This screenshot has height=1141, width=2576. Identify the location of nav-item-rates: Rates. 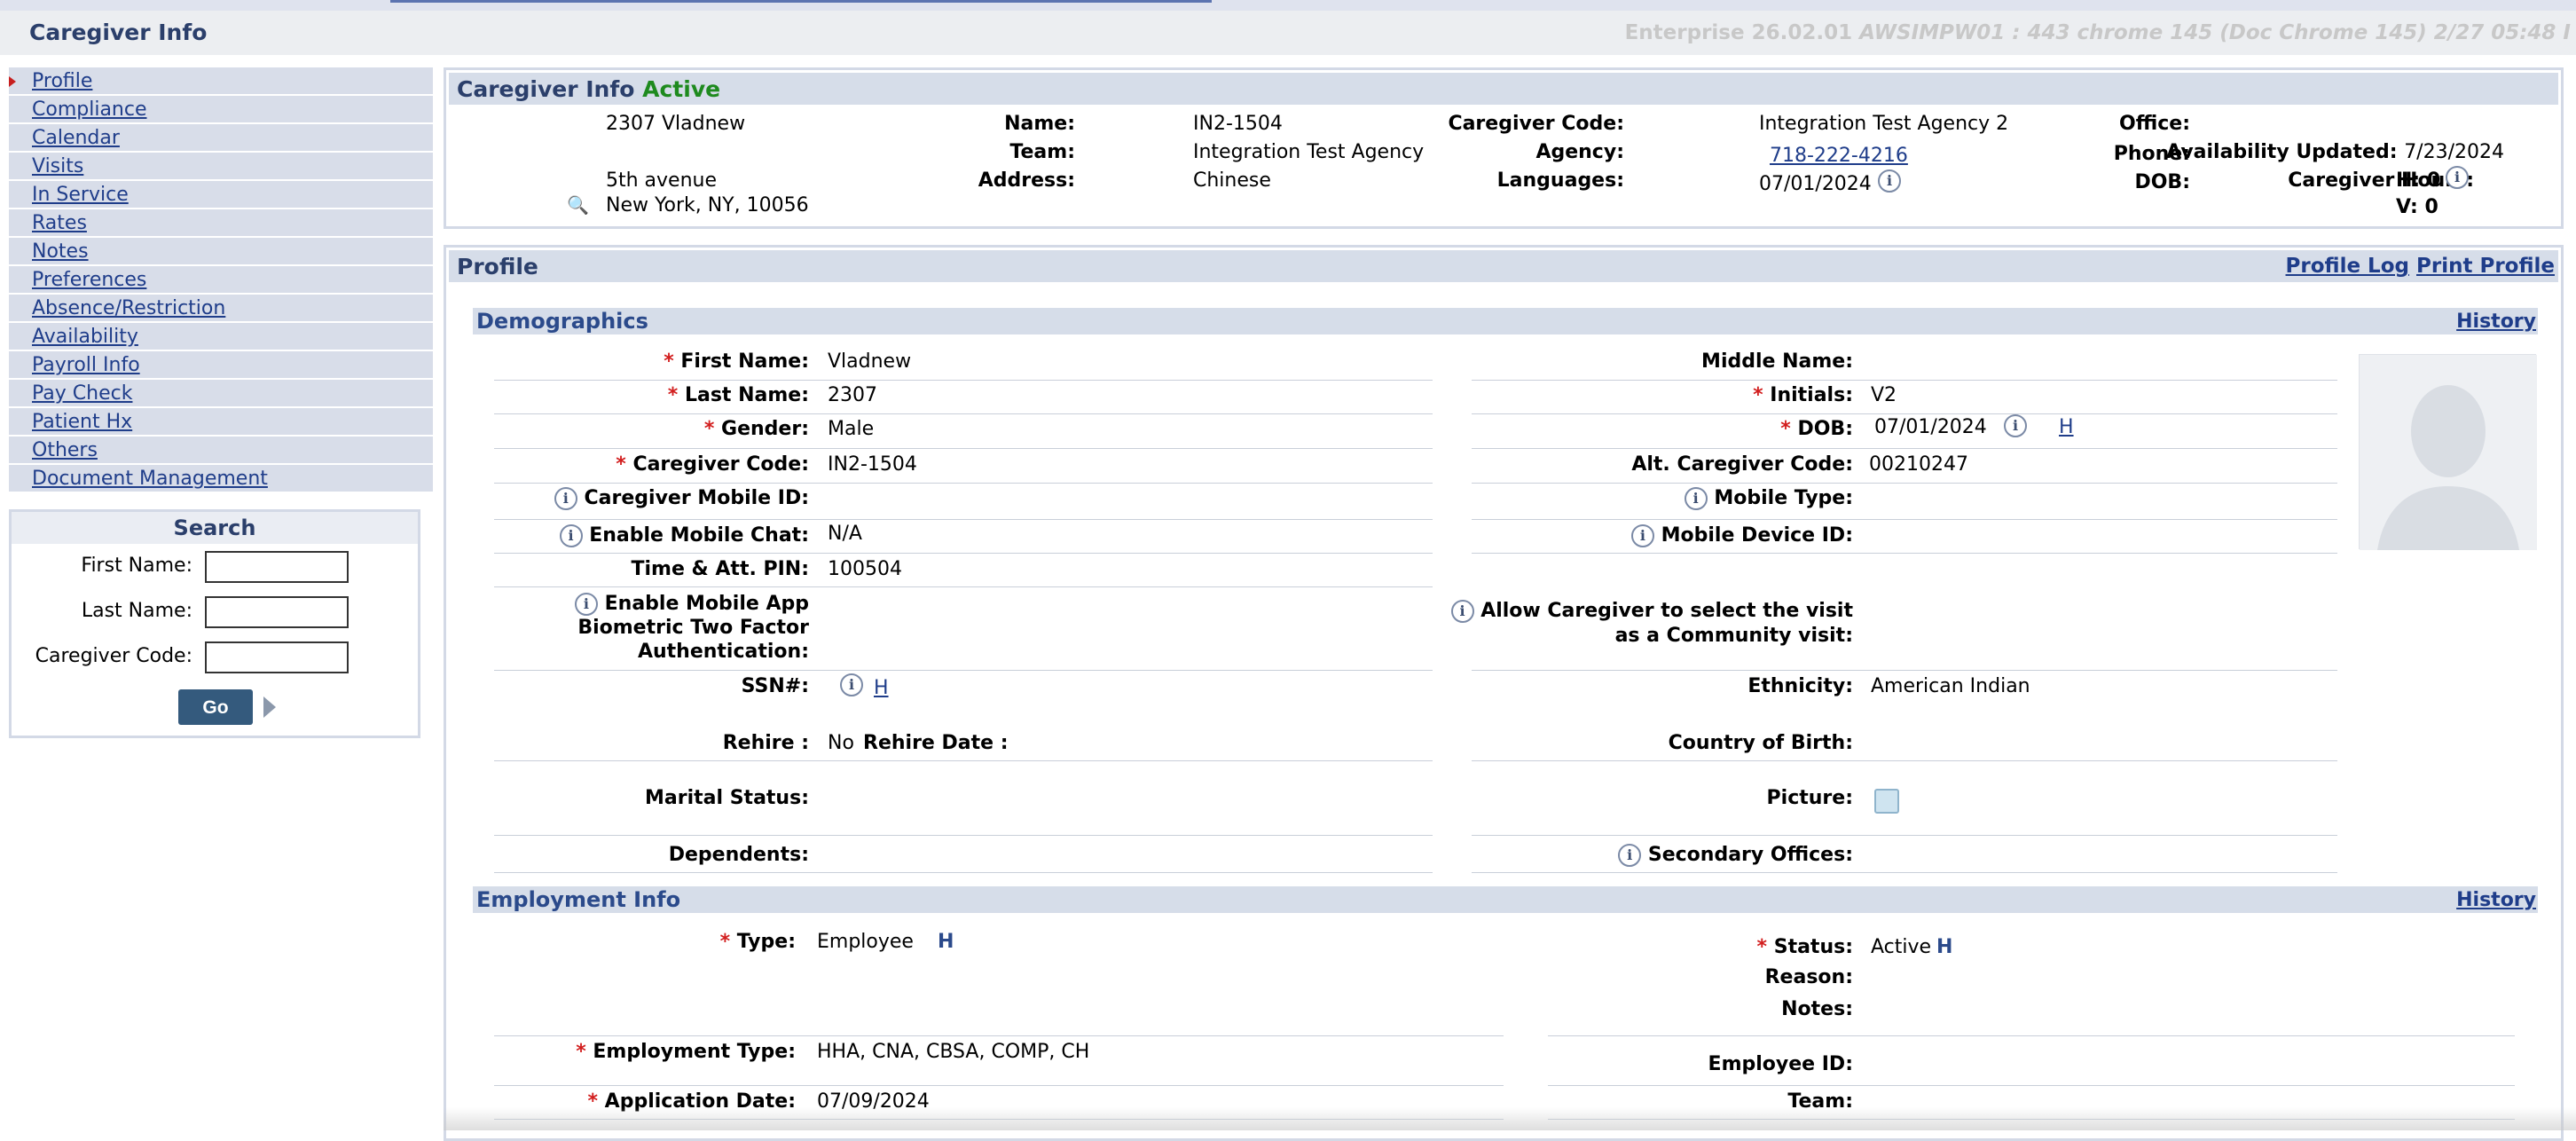
(221, 223).